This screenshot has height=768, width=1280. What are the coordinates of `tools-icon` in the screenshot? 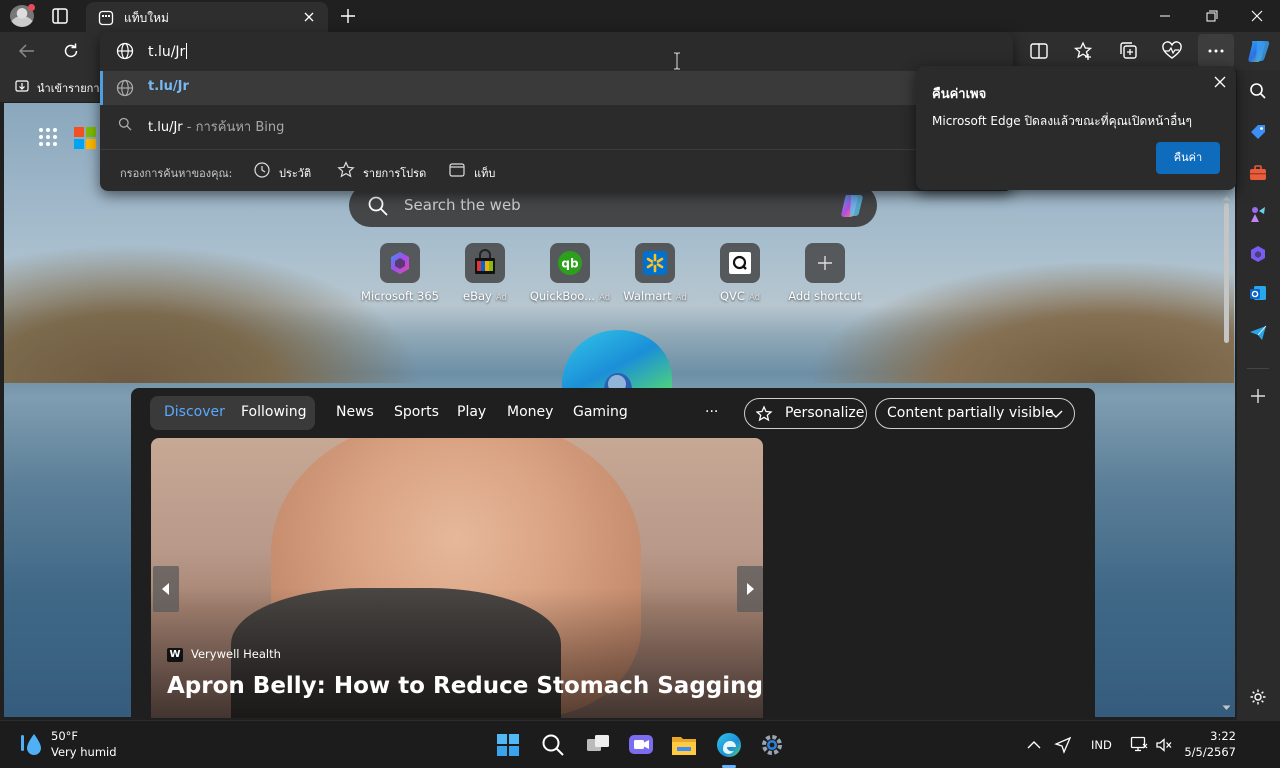 It's located at (1258, 173).